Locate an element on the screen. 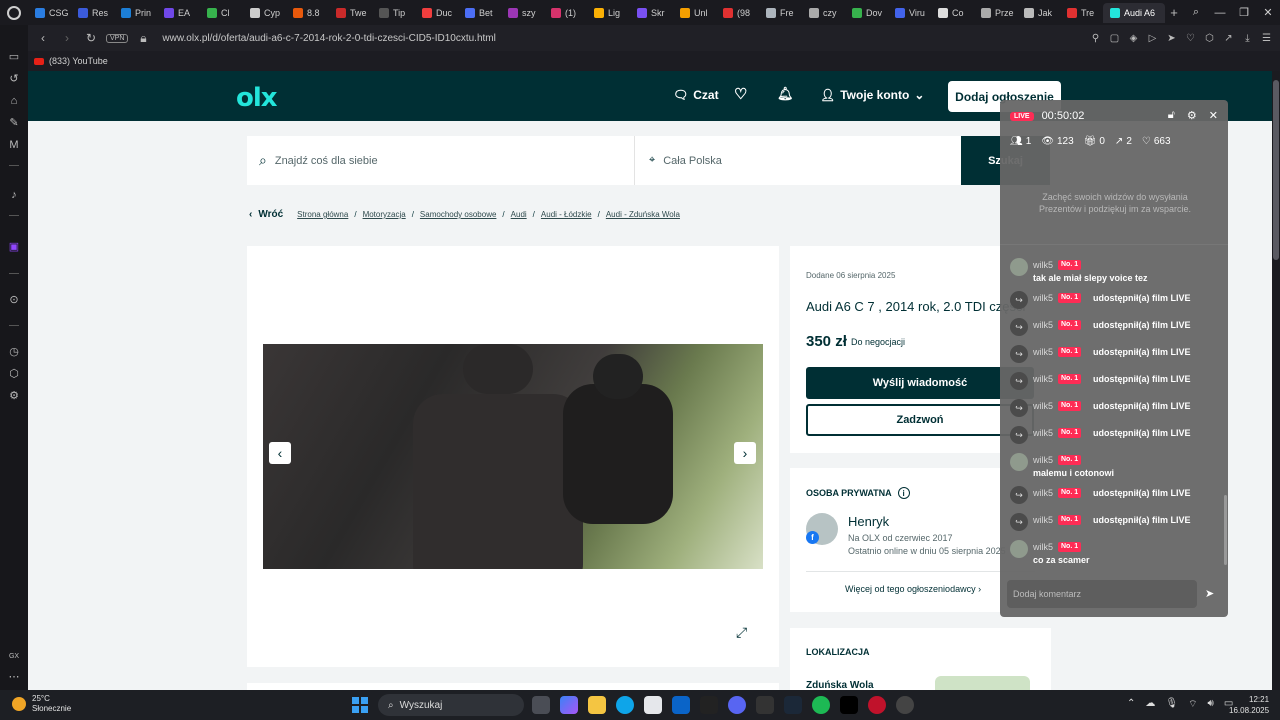 The height and width of the screenshot is (720, 1280). info-icon: i is located at coordinates (903, 493).